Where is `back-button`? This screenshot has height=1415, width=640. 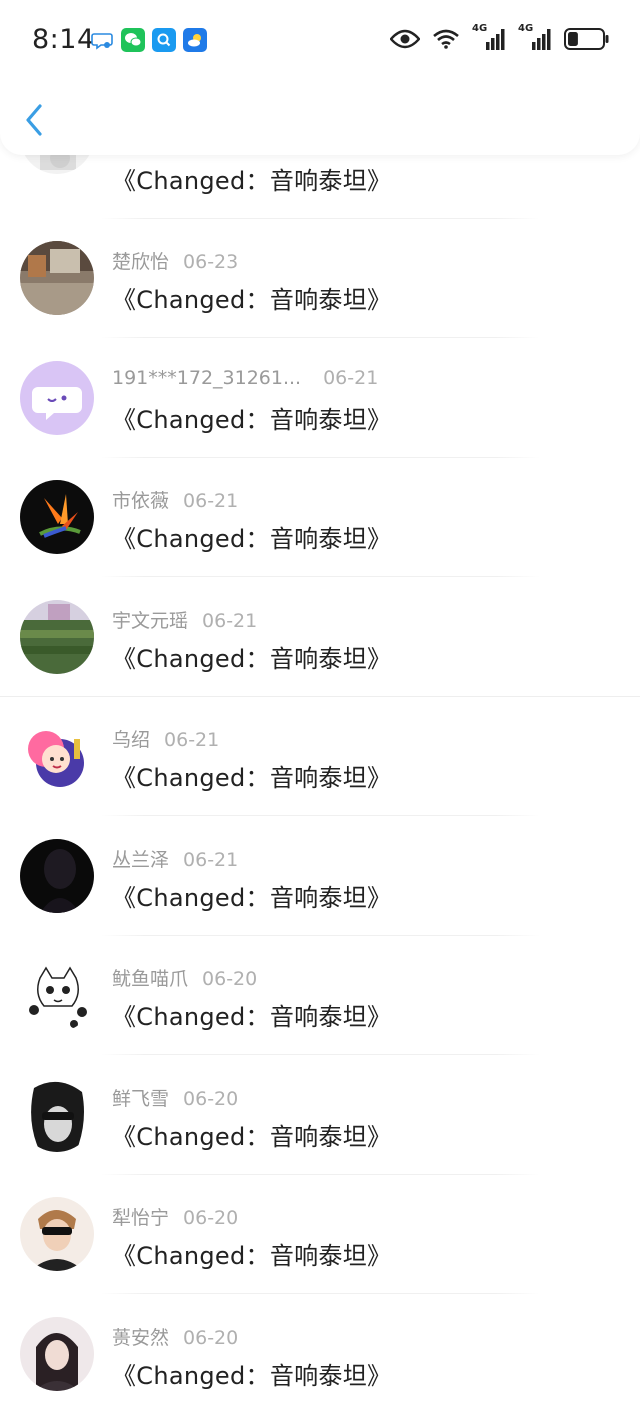 back-button is located at coordinates (35, 120).